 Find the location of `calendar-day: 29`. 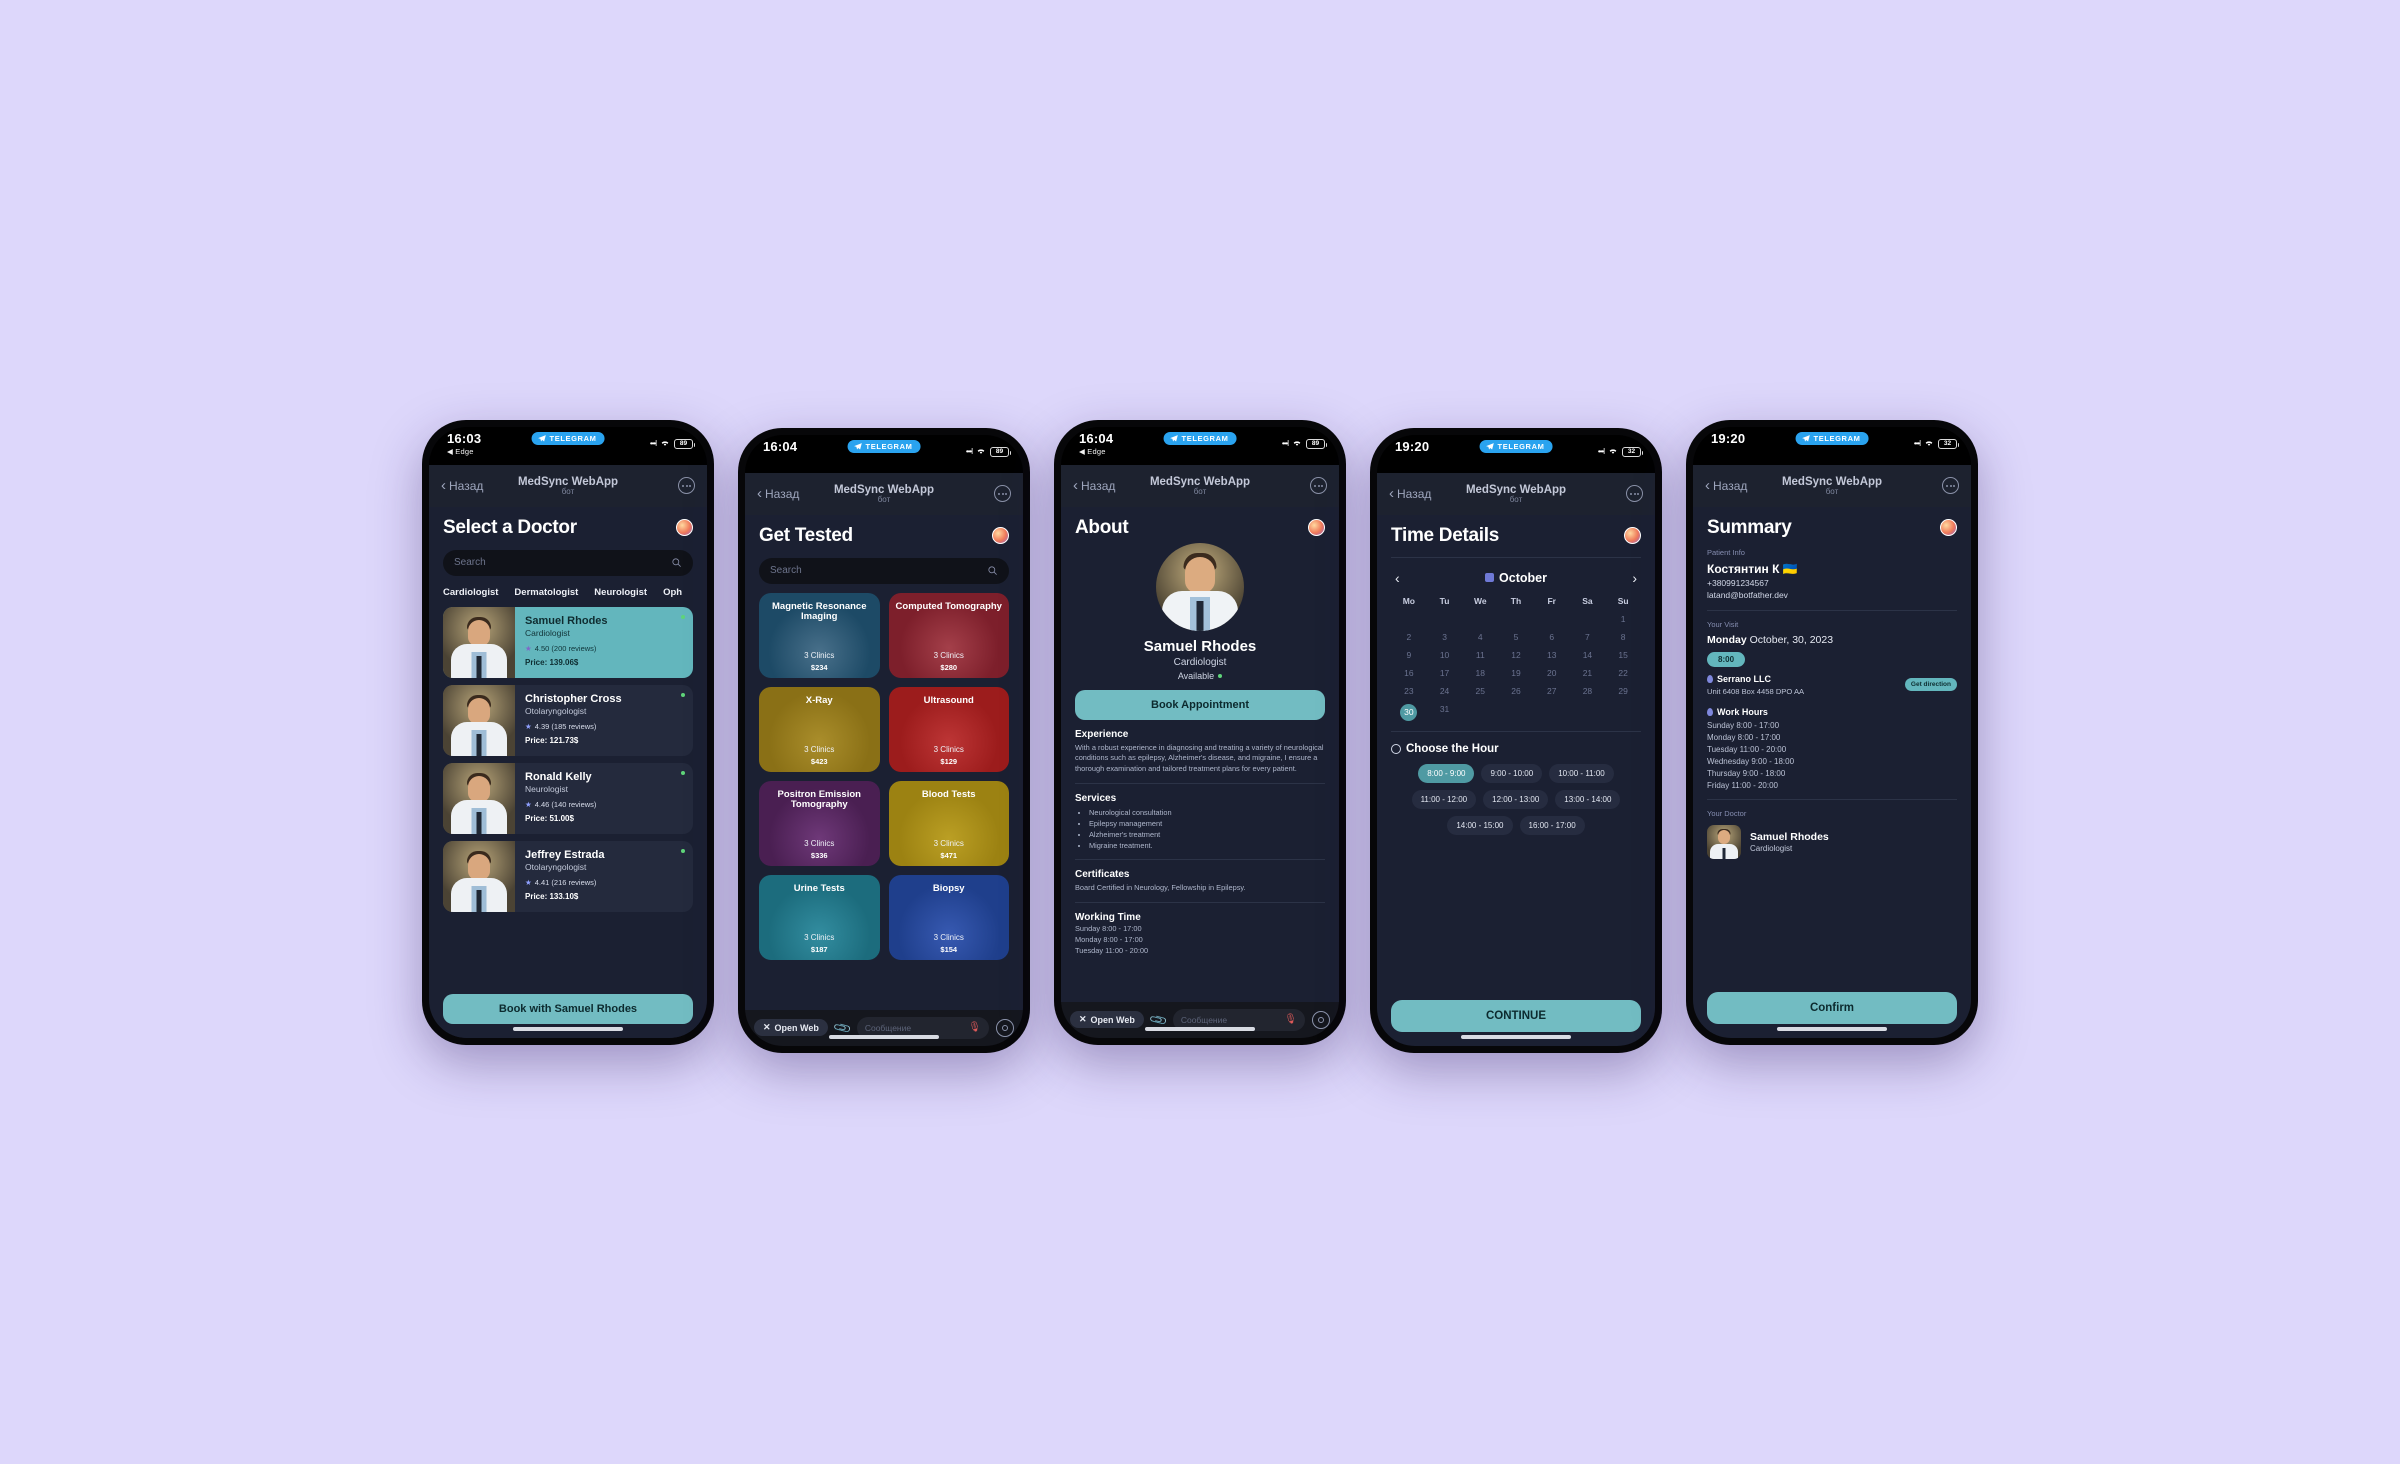

calendar-day: 29 is located at coordinates (1623, 691).